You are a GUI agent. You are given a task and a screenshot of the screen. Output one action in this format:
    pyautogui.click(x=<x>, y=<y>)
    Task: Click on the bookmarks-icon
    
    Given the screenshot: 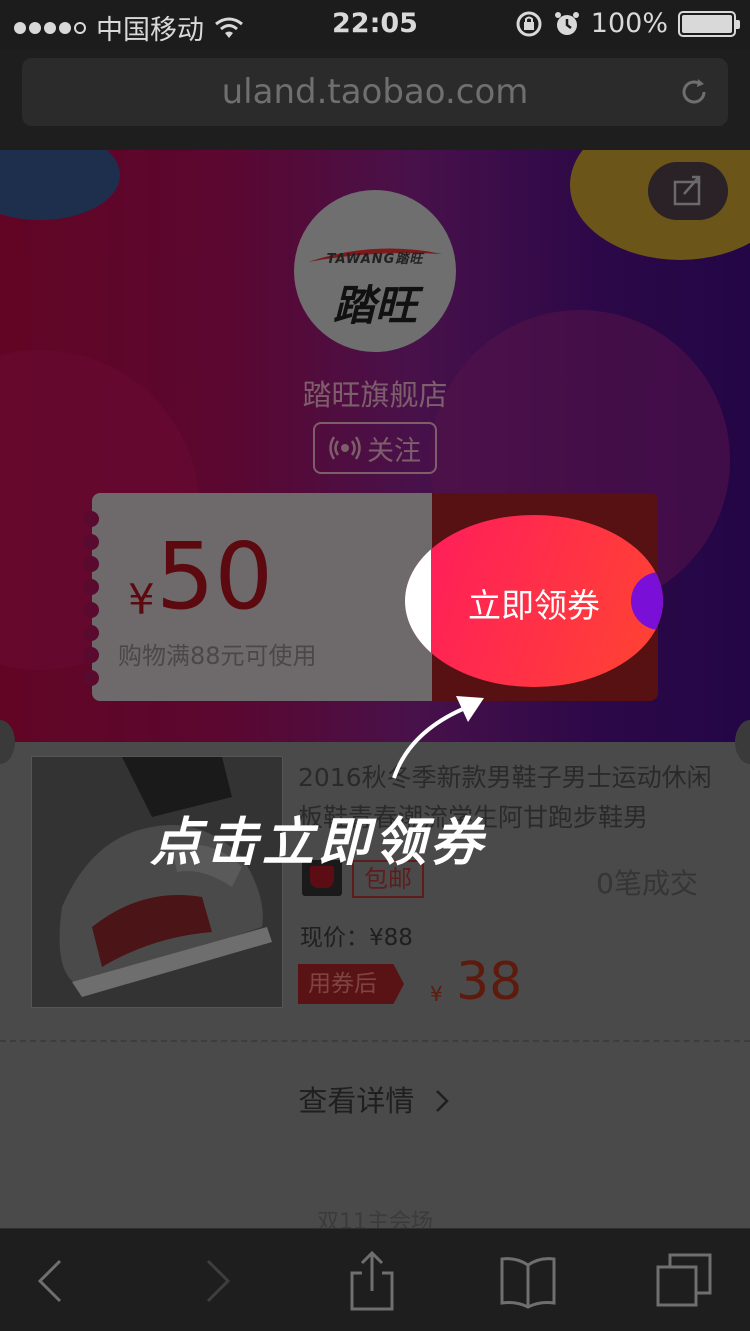 What is the action you would take?
    pyautogui.click(x=528, y=1281)
    